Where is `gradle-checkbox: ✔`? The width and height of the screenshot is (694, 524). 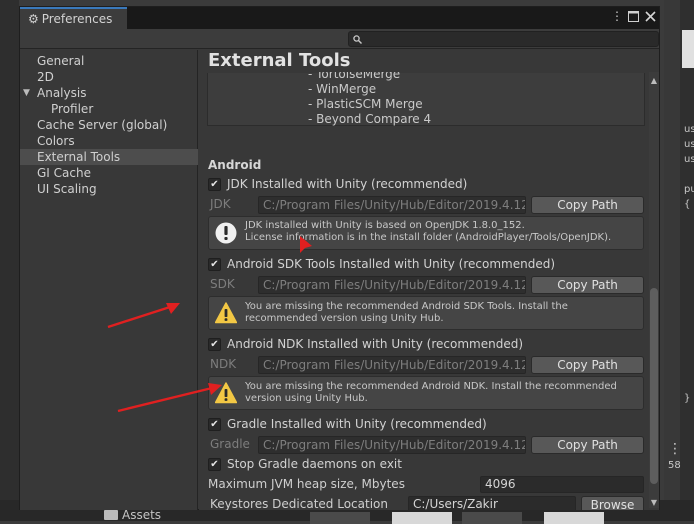 gradle-checkbox: ✔ is located at coordinates (214, 424).